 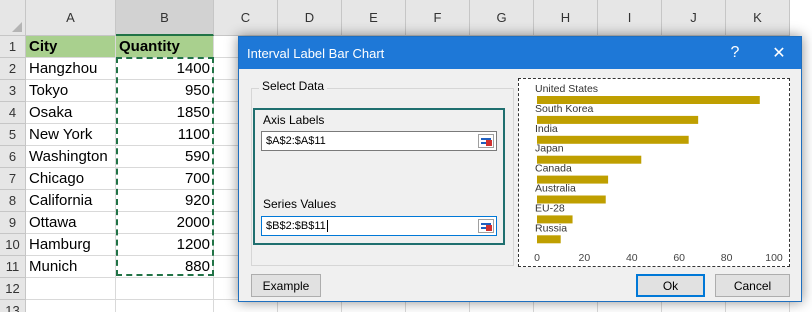 What do you see at coordinates (13, 267) in the screenshot?
I see `row-header-11: 11` at bounding box center [13, 267].